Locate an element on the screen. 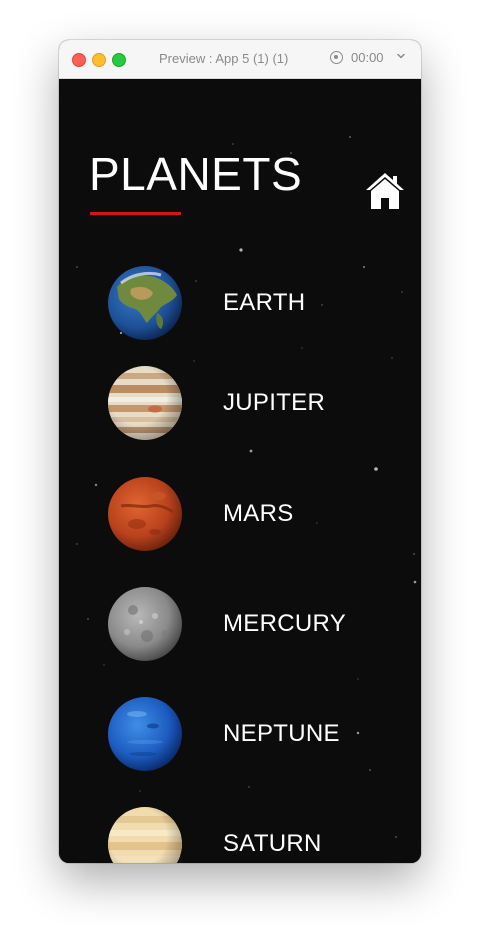 This screenshot has height=941, width=479. saturn-image is located at coordinates (145, 835).